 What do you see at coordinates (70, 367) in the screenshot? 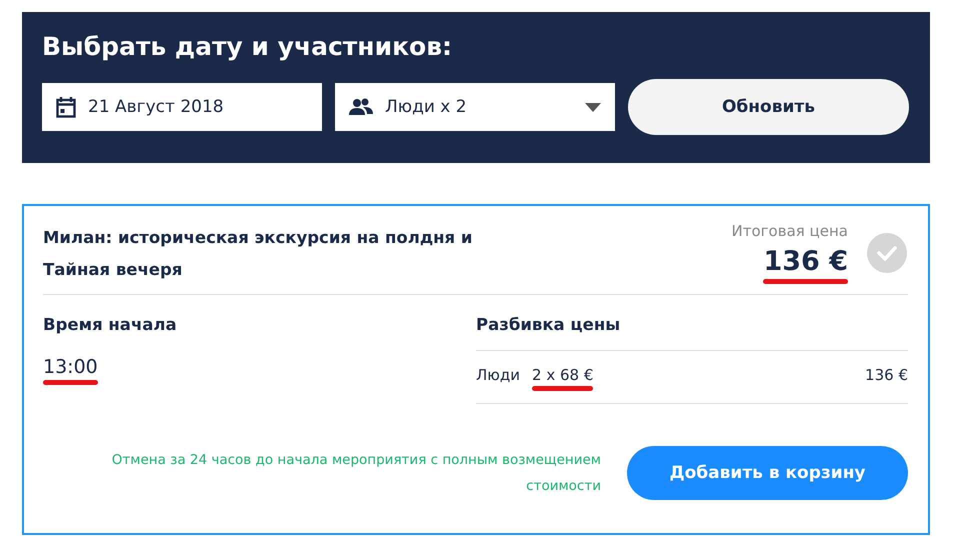
I see `start-time: 13:00` at bounding box center [70, 367].